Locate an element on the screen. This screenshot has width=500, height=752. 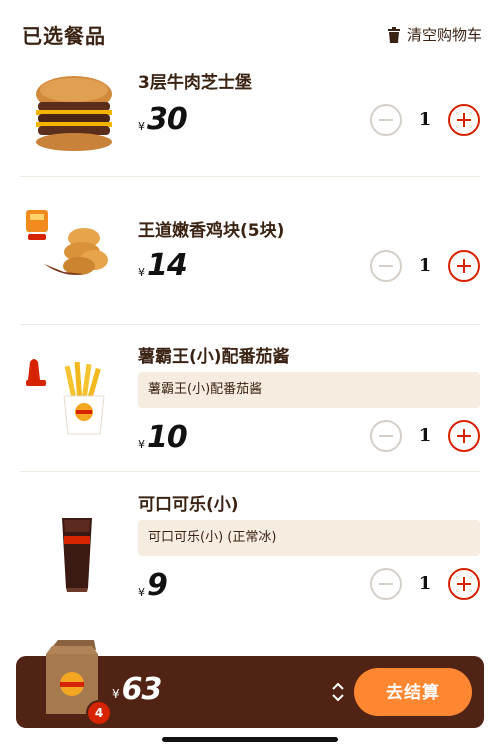
item-price: ¥ 9 is located at coordinates (153, 585).